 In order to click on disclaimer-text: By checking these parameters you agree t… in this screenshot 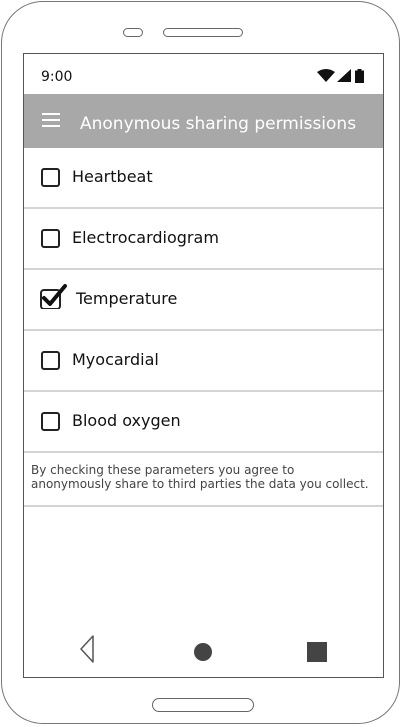, I will do `click(200, 477)`.